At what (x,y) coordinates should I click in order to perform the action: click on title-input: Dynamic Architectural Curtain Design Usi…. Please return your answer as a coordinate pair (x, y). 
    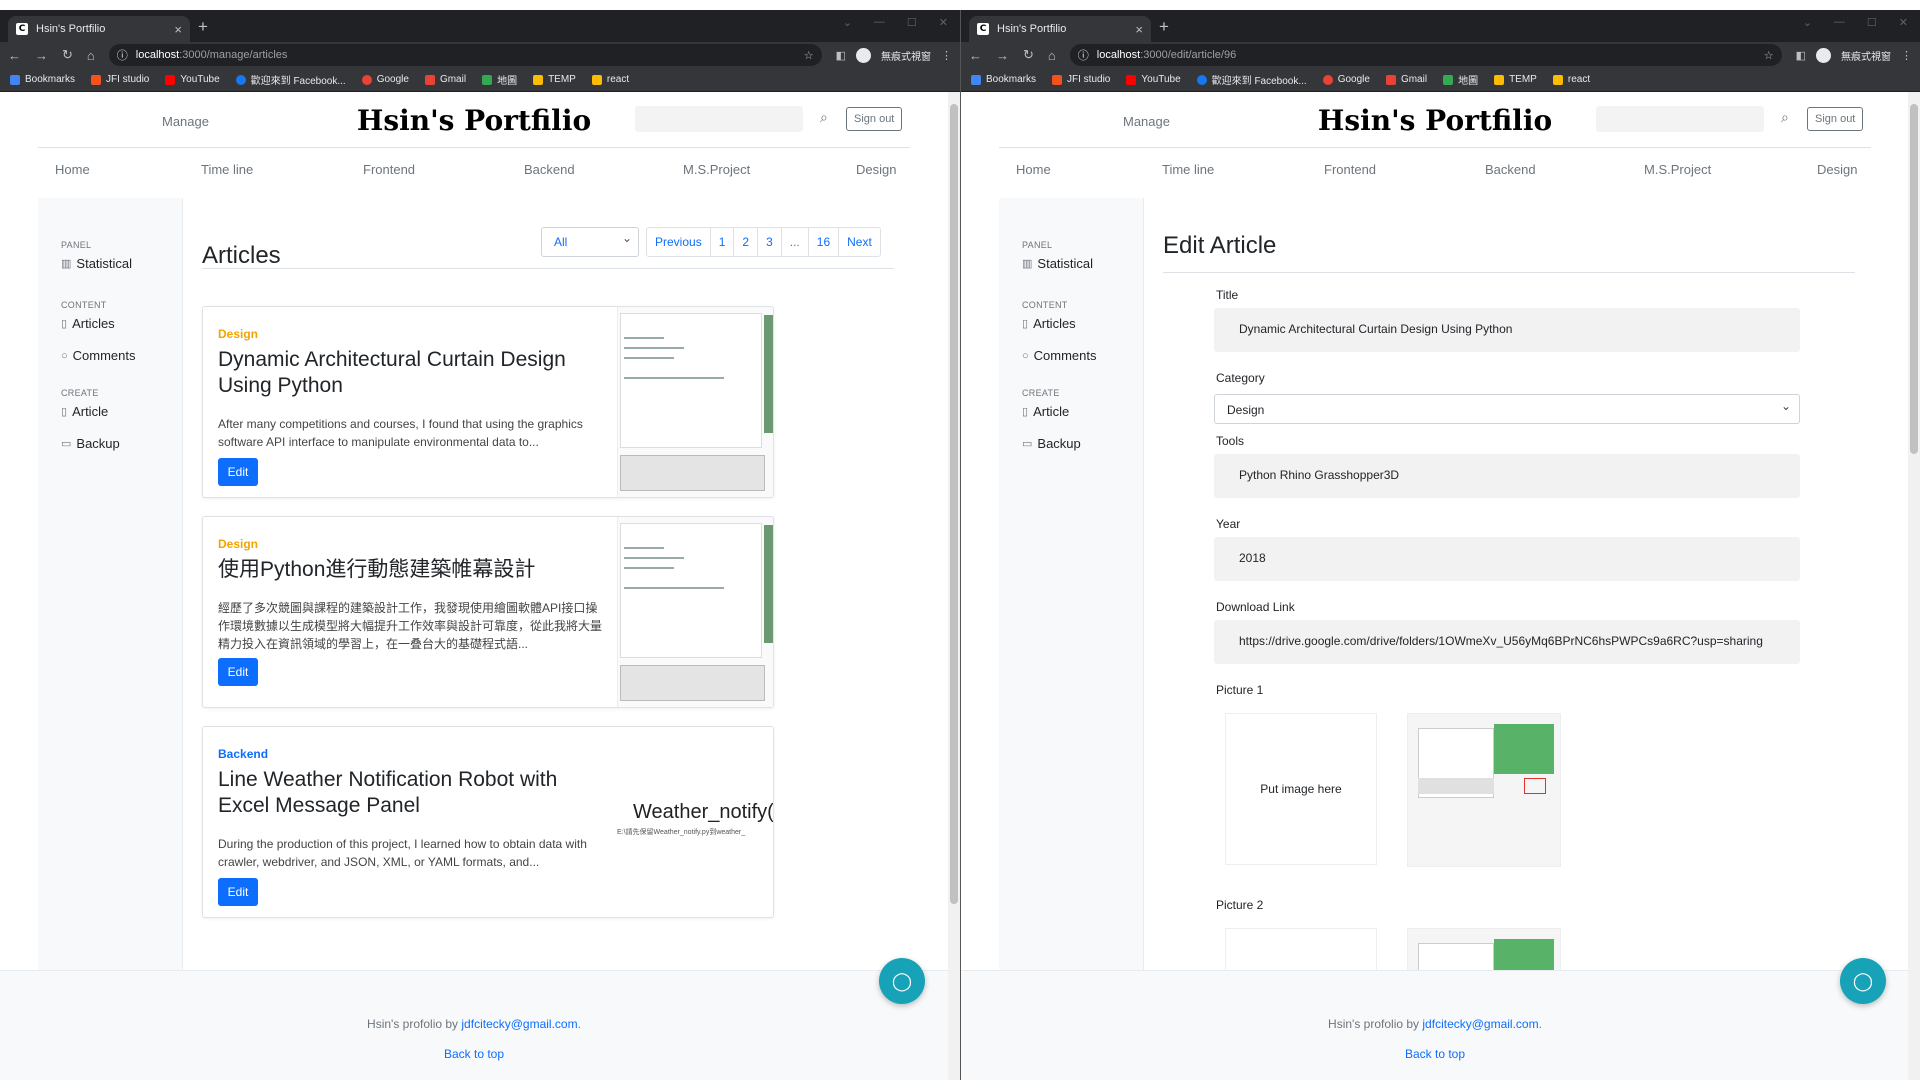
    Looking at the image, I should click on (1507, 330).